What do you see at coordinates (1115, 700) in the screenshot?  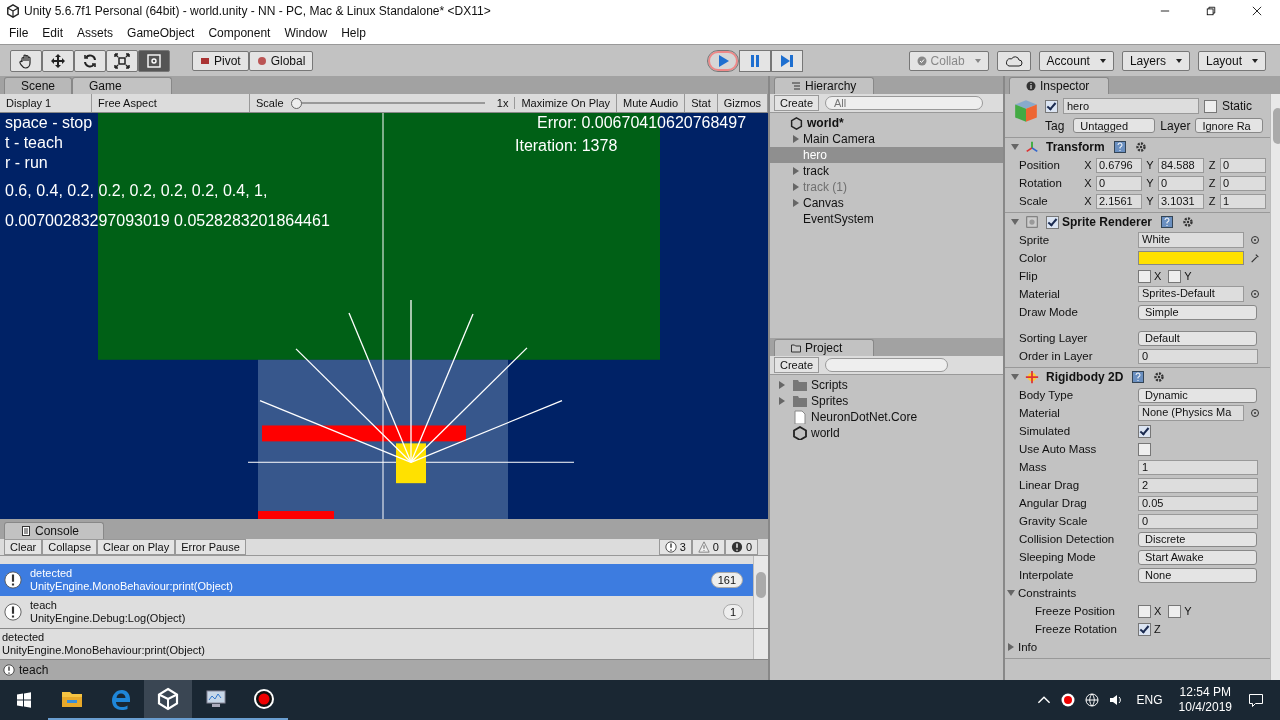 I see `volume-icon` at bounding box center [1115, 700].